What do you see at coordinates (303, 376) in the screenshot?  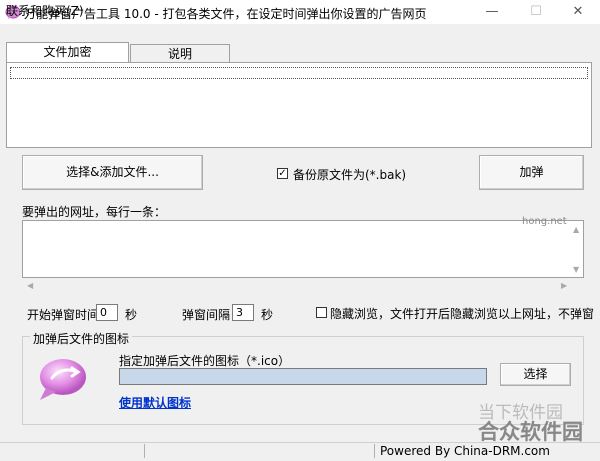 I see `icon-path-input` at bounding box center [303, 376].